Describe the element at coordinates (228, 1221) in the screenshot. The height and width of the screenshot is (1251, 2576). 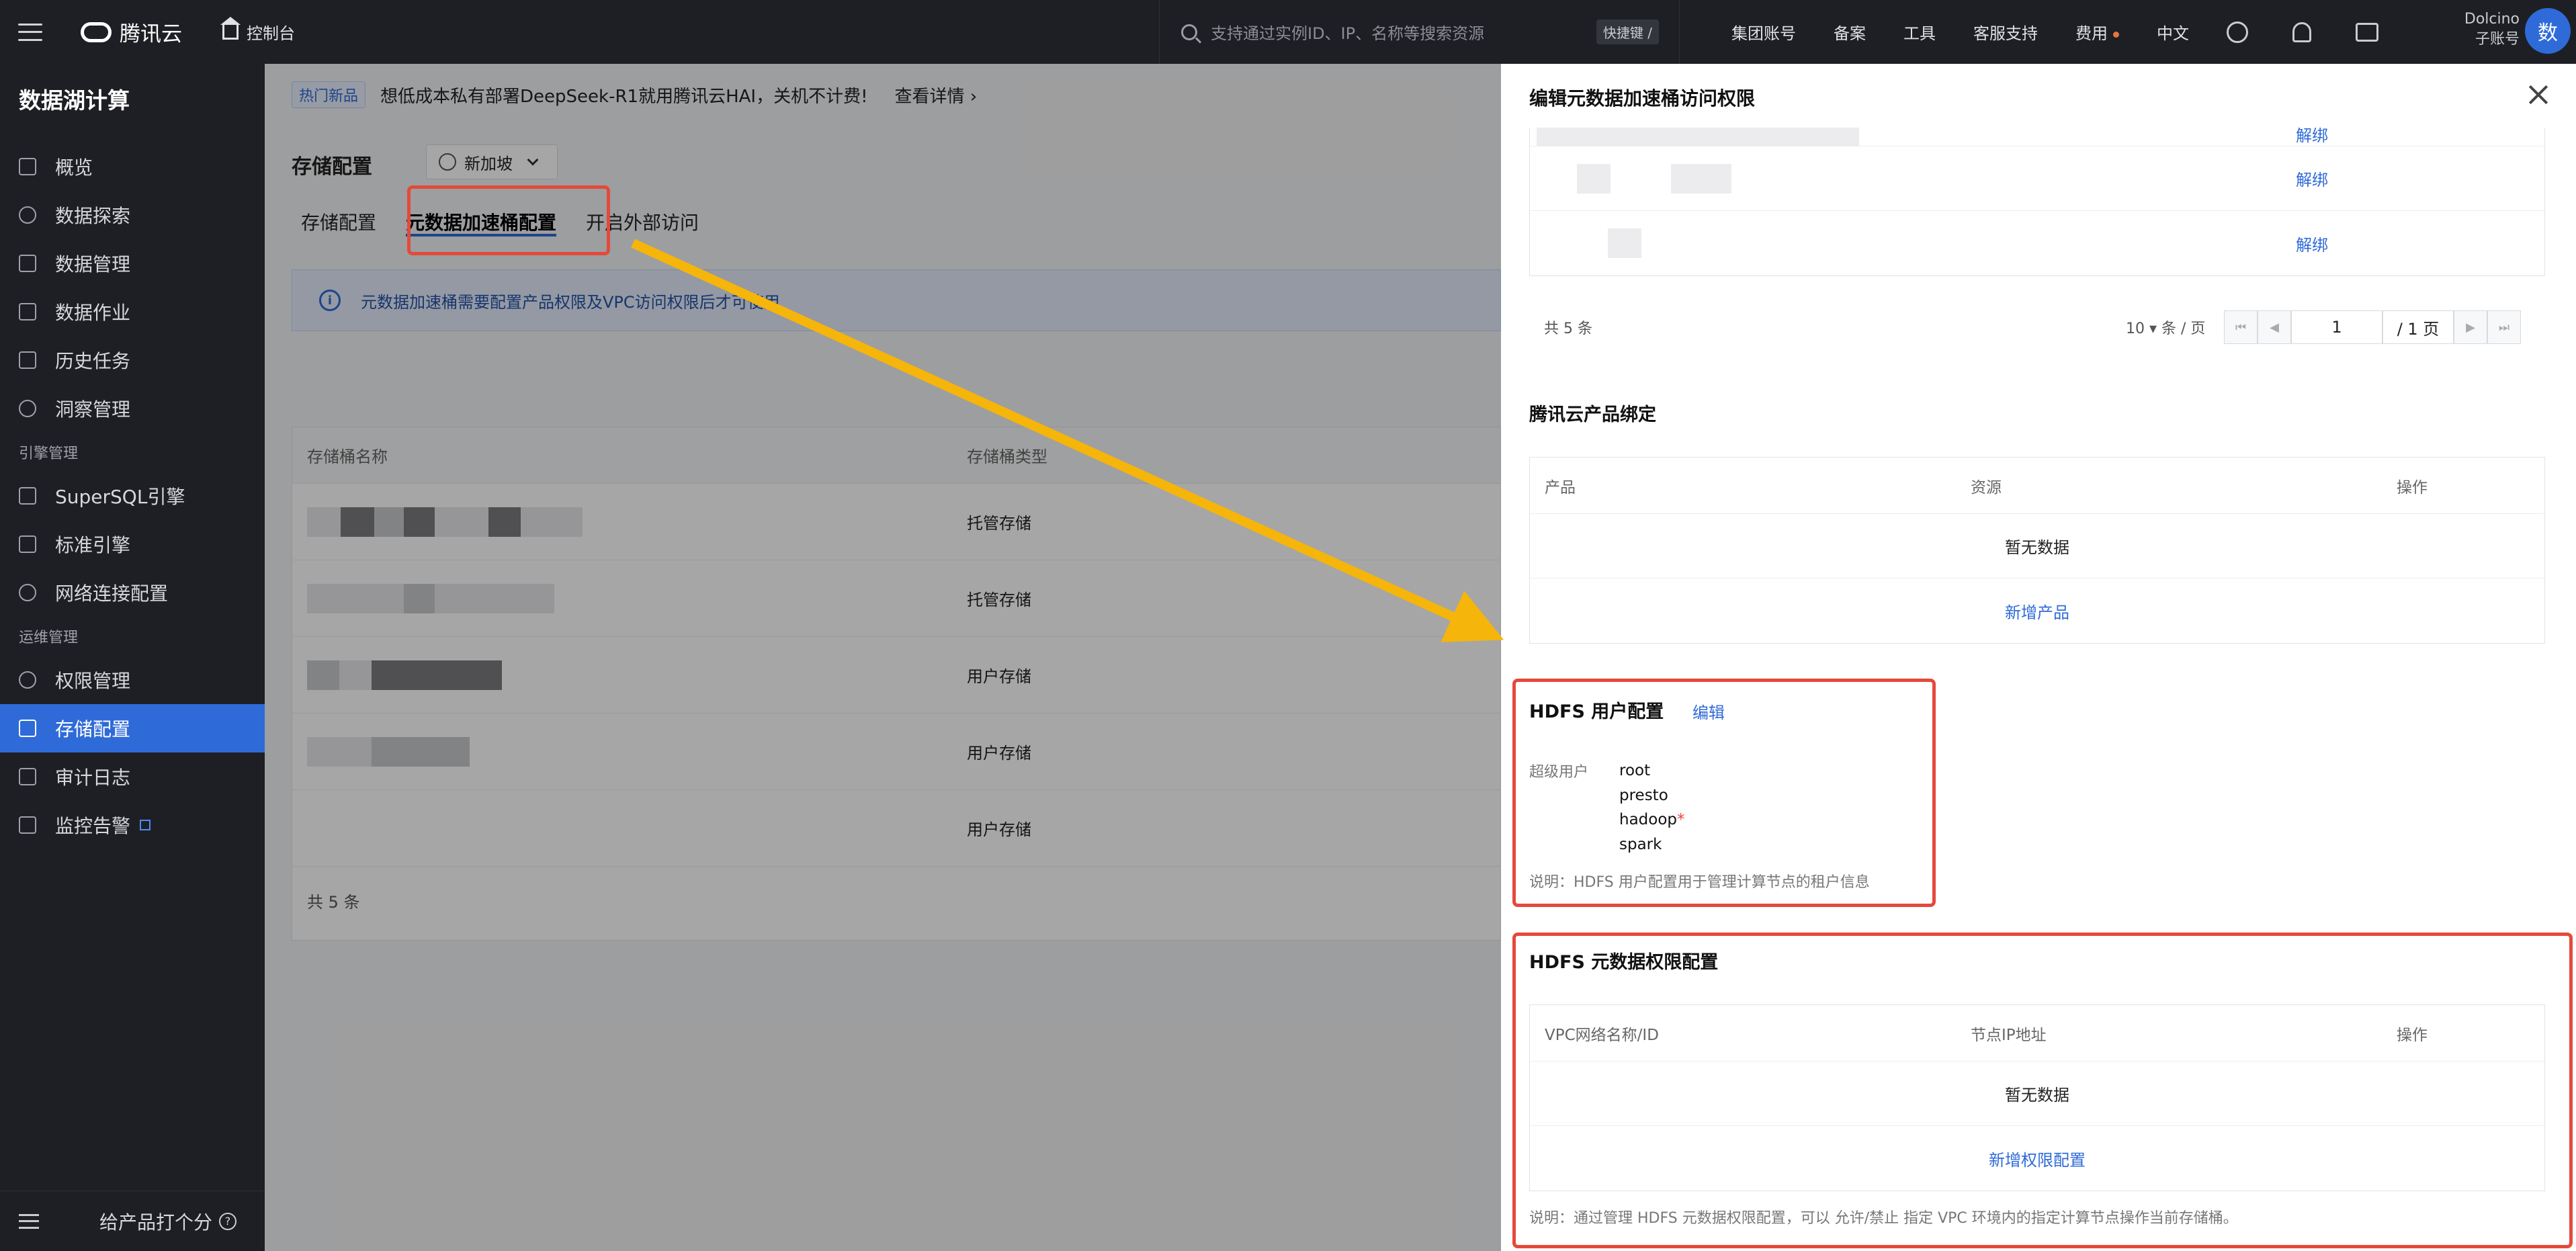
I see `help-icon: ?` at that location.